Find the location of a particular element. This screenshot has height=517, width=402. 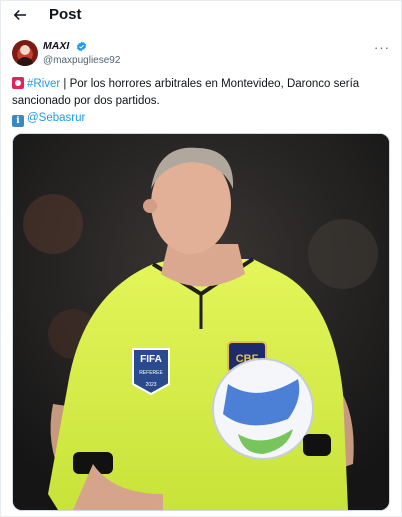

author-name: MAXI is located at coordinates (56, 46).